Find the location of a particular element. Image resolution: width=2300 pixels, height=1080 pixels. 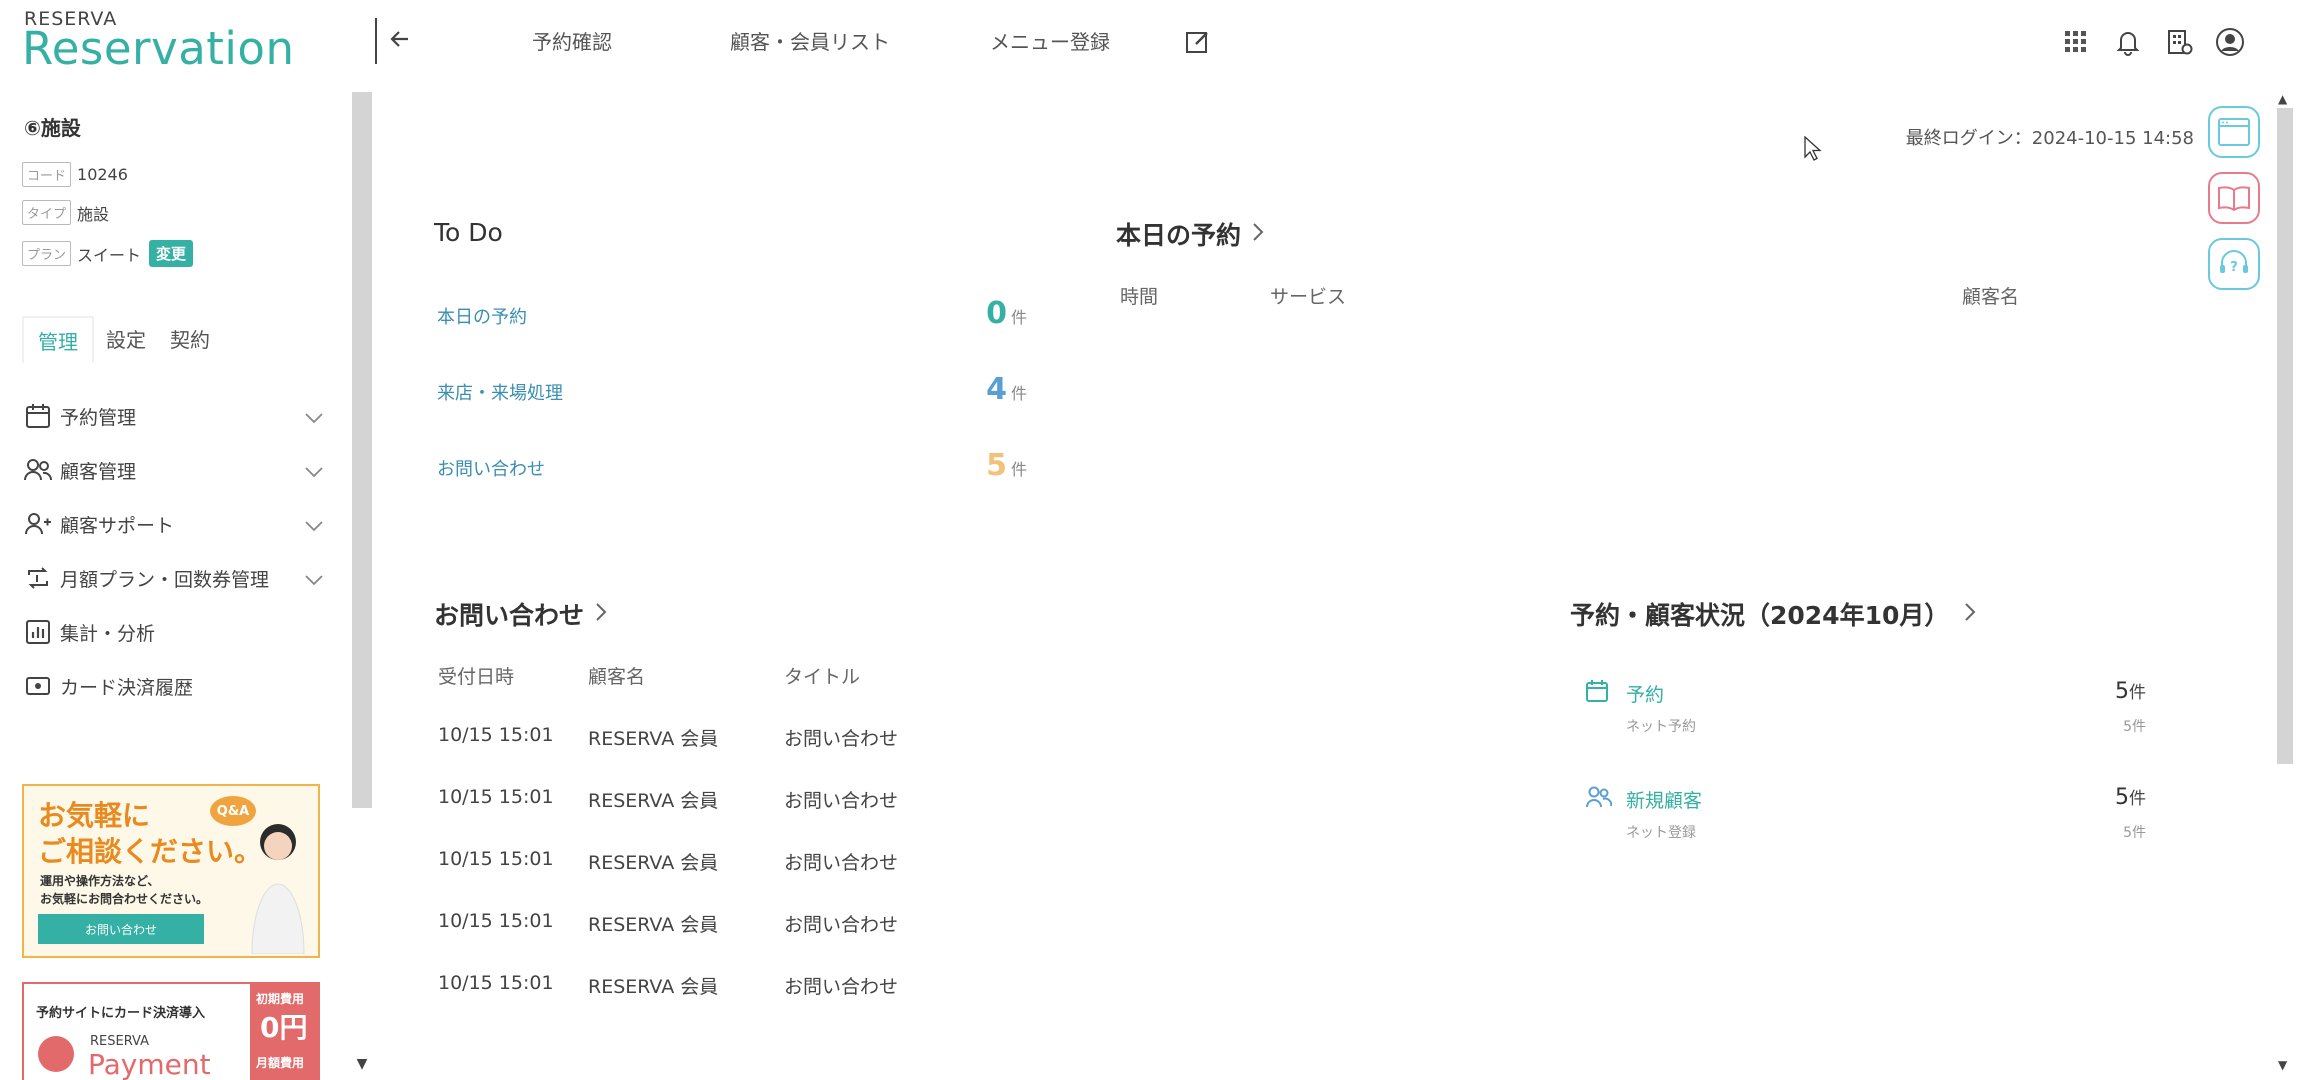

sidebar-item-card-history: カード決済履歴 is located at coordinates (174, 686).